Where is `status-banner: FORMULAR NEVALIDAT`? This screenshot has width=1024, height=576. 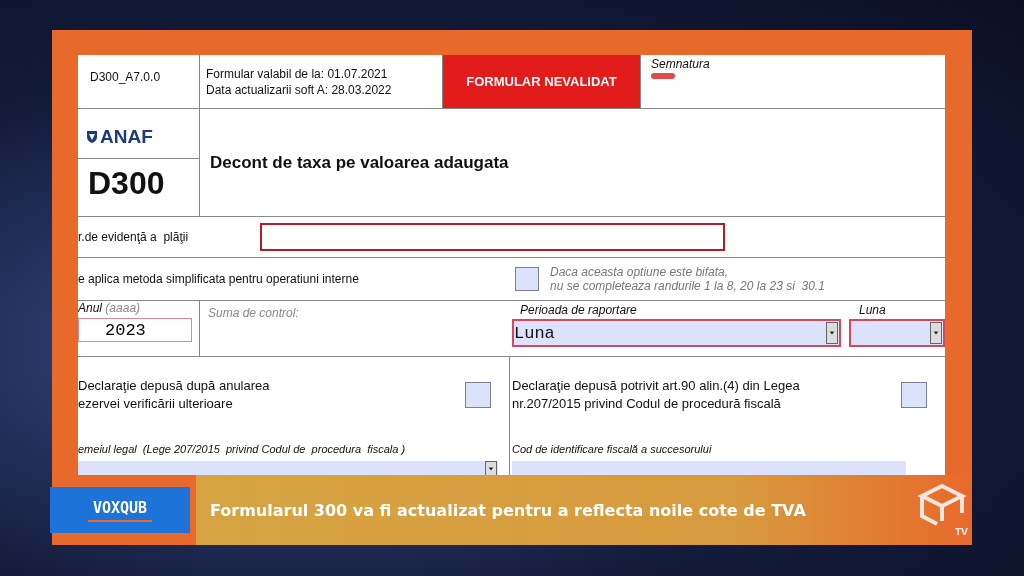 status-banner: FORMULAR NEVALIDAT is located at coordinates (541, 81).